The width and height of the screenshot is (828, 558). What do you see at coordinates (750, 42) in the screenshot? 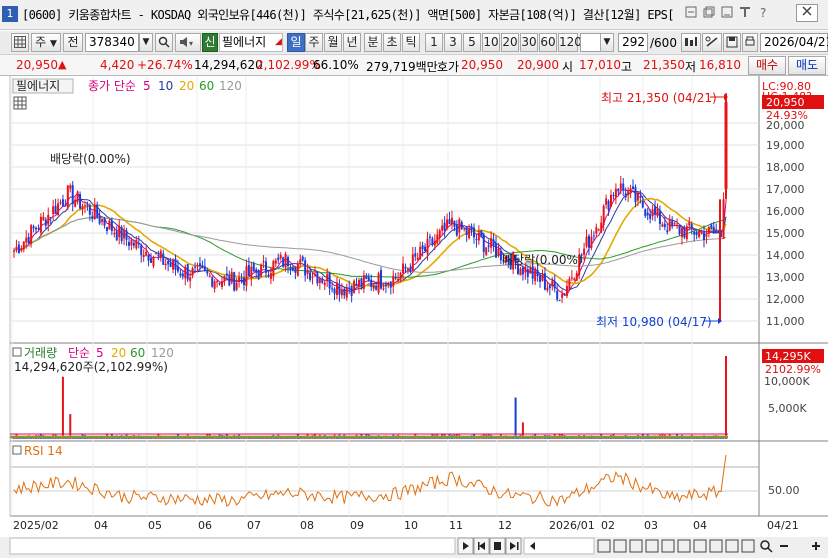
I see `print-icon` at bounding box center [750, 42].